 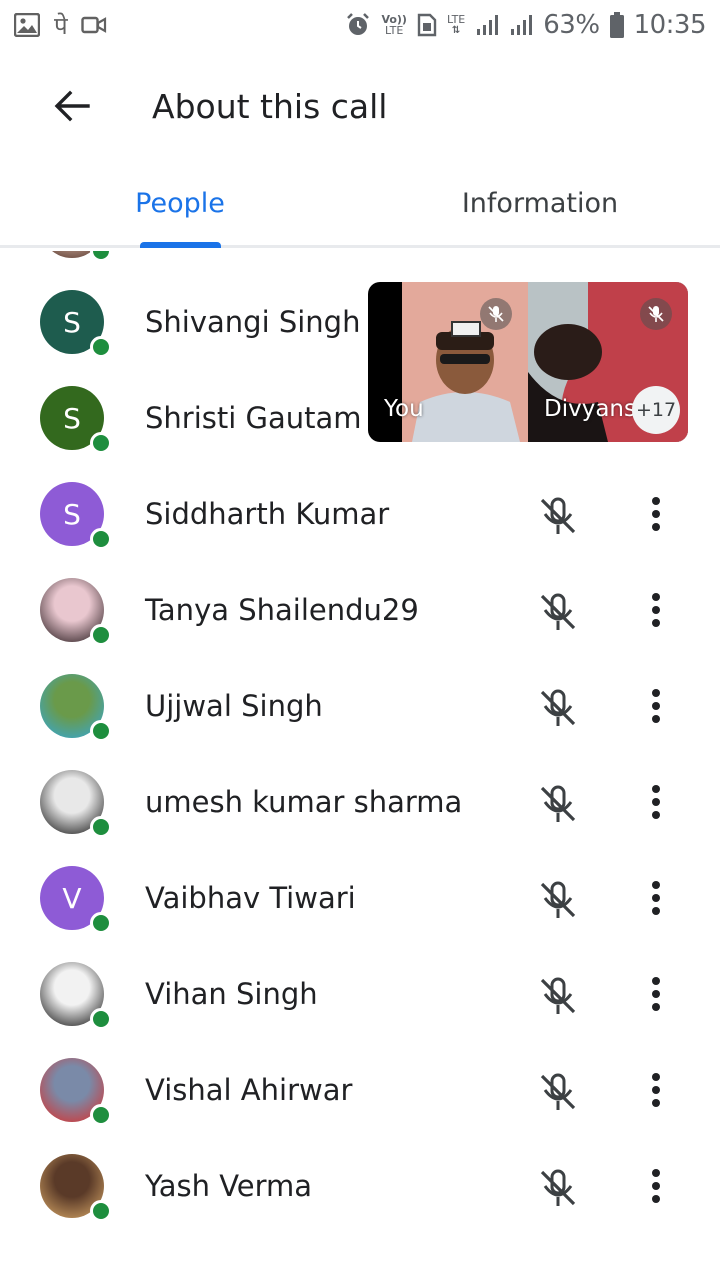 I want to click on video-call-icon, so click(x=94, y=25).